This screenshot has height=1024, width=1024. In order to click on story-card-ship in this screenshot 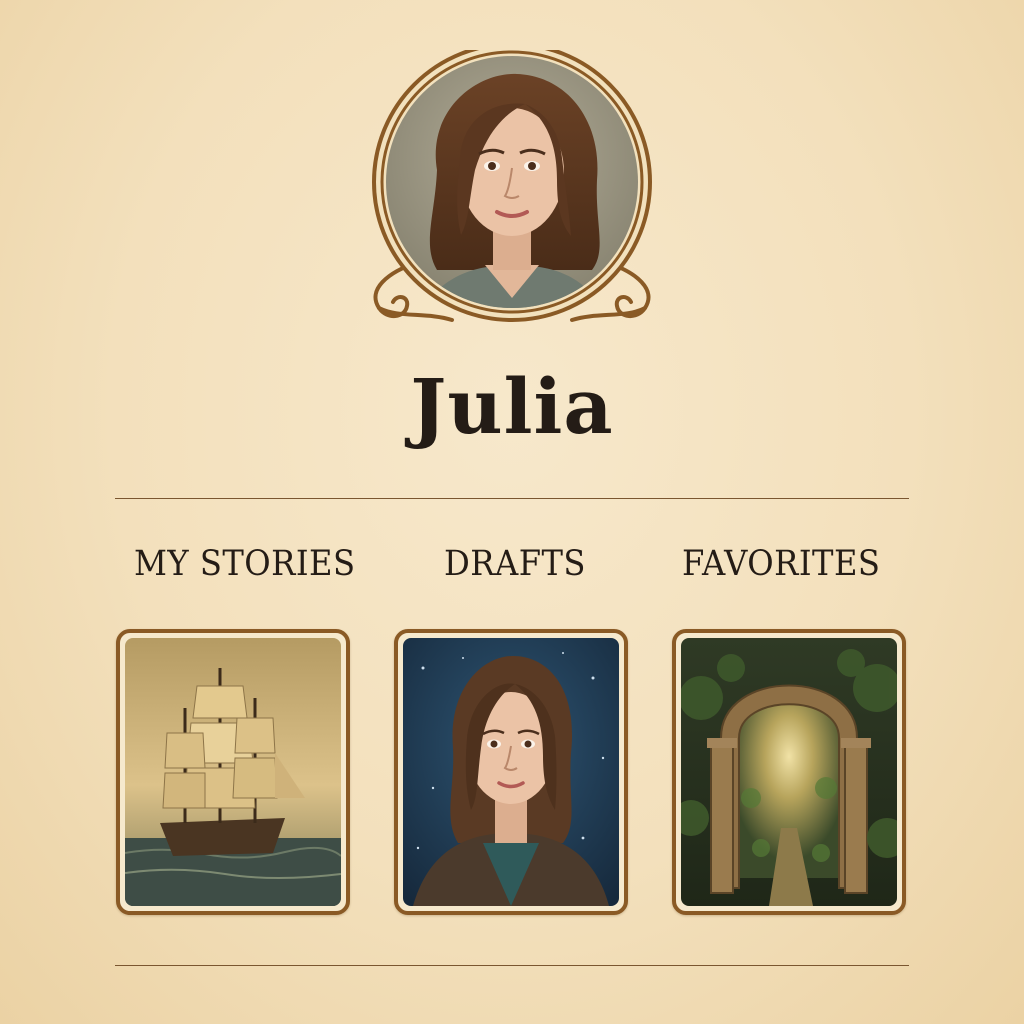, I will do `click(233, 772)`.